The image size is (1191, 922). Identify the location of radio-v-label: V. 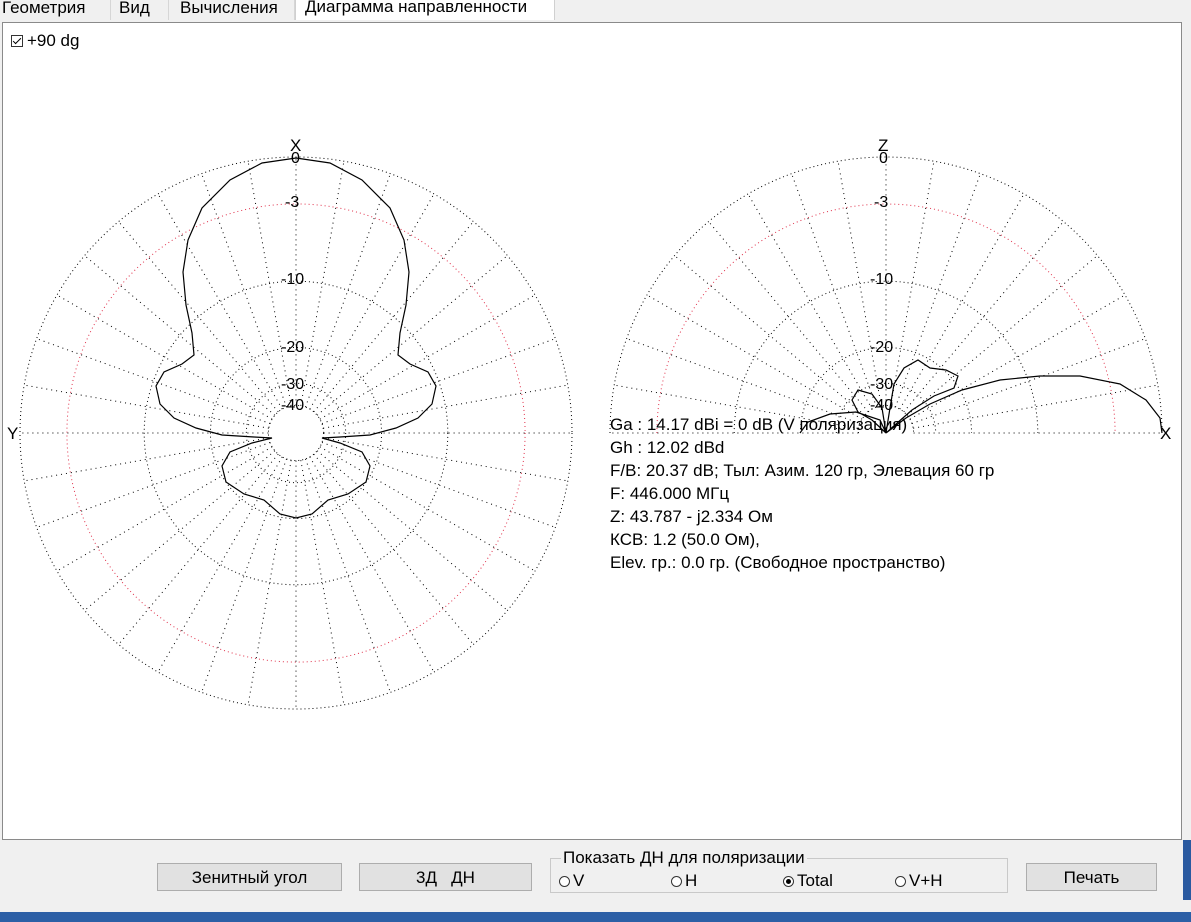
(579, 880).